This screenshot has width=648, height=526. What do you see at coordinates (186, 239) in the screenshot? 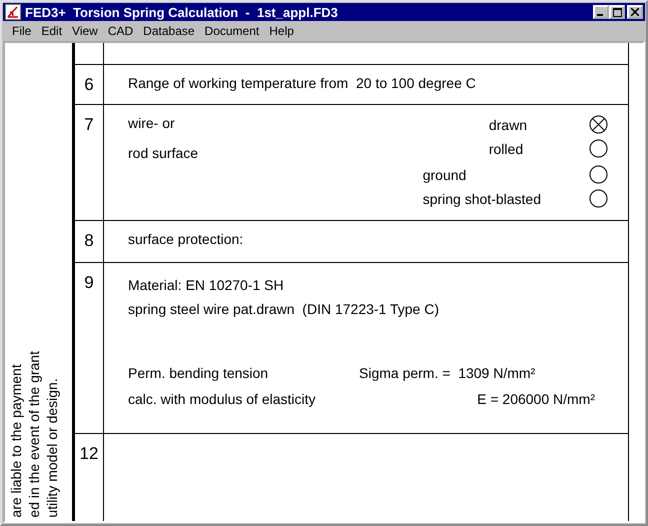
I see `row-text: surface protection:` at bounding box center [186, 239].